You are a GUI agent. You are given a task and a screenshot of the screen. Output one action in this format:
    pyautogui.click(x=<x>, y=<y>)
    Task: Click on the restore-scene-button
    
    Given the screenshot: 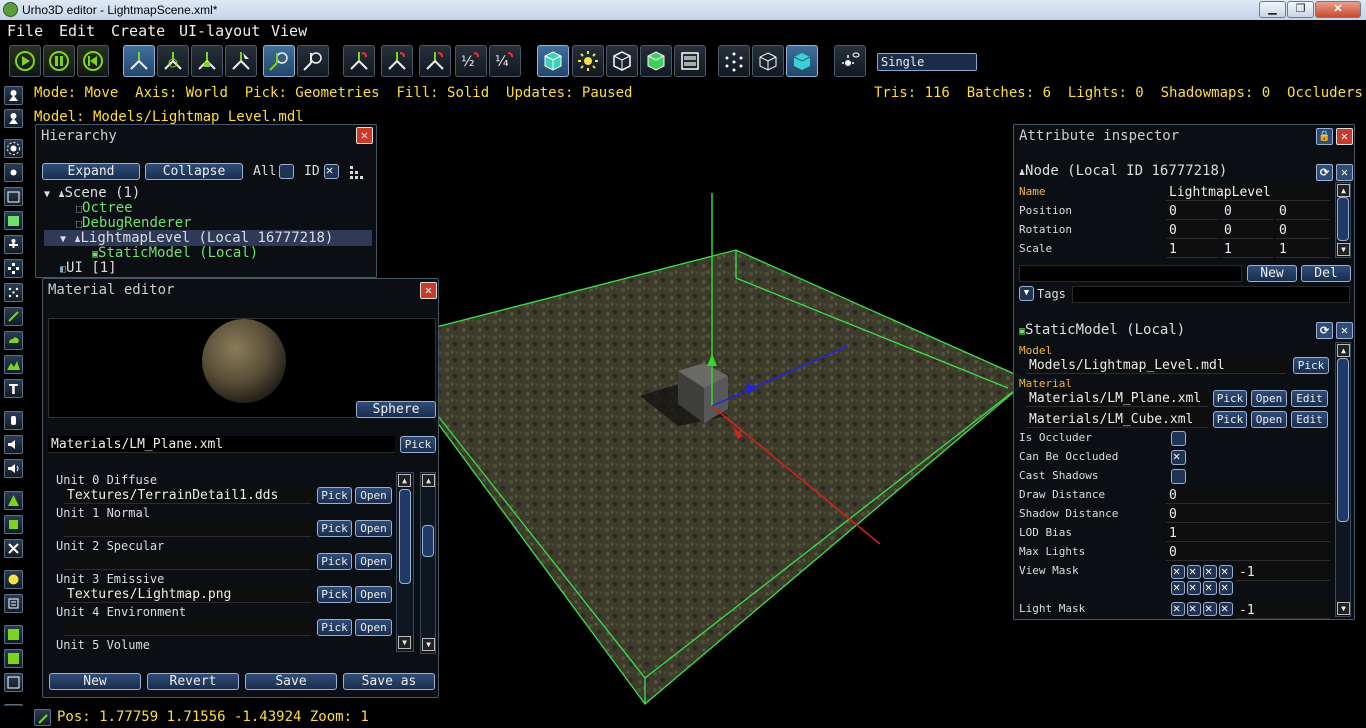 What is the action you would take?
    pyautogui.click(x=93, y=61)
    